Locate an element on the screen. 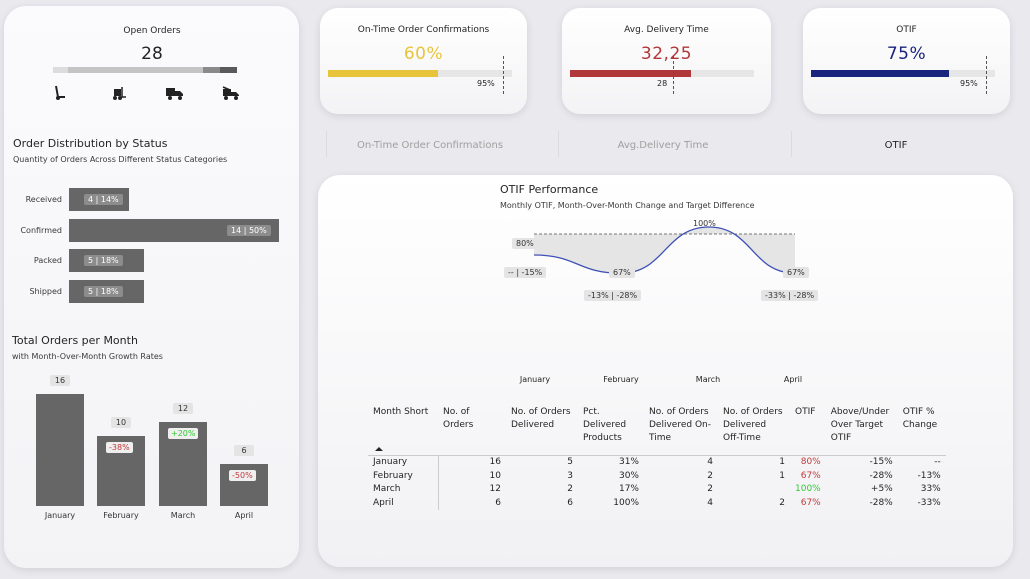 The height and width of the screenshot is (579, 1030). table-header-cell: Above/Under Over Target OTIF is located at coordinates (862, 430).